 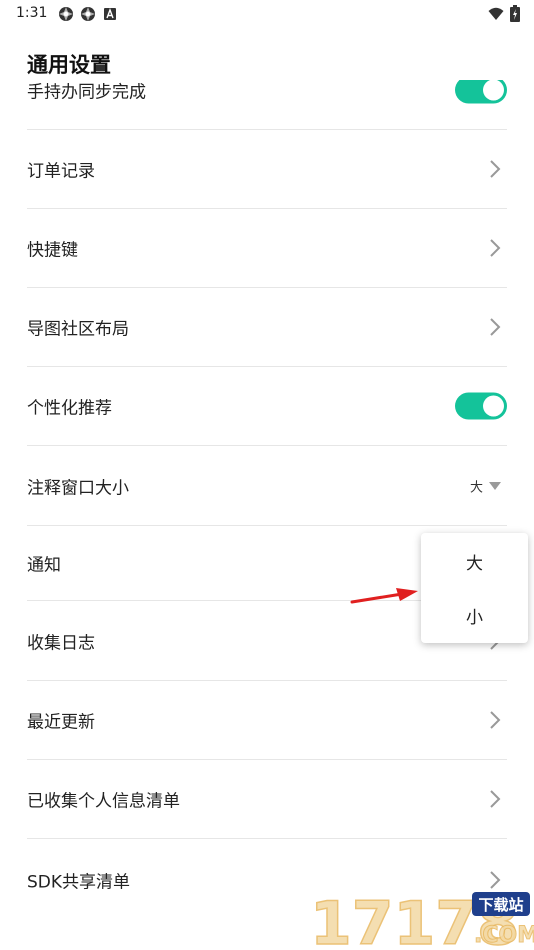 I want to click on setting-item-label: 已收集个人信息清单, so click(x=103, y=801).